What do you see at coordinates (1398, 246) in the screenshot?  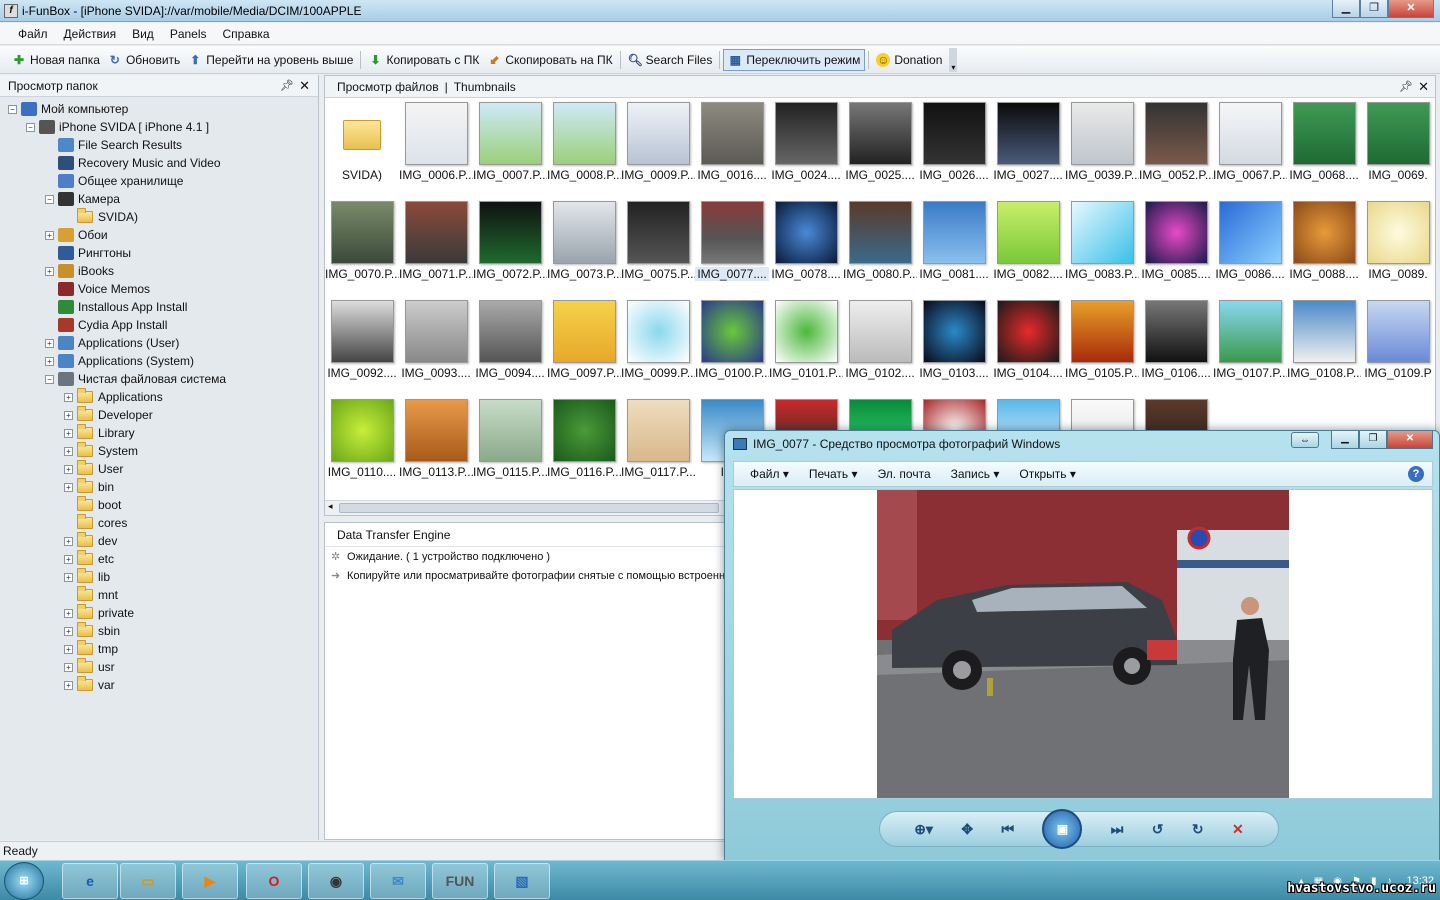 I see `image-thumbnail: IMG_0089.` at bounding box center [1398, 246].